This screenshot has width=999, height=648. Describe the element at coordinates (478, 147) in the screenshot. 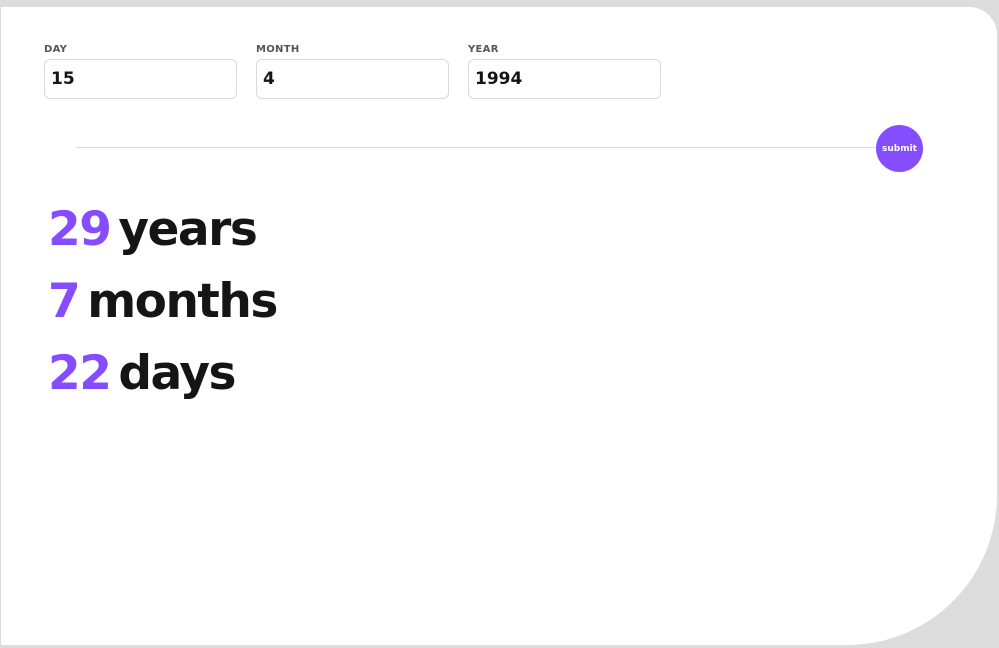

I see `divider` at that location.